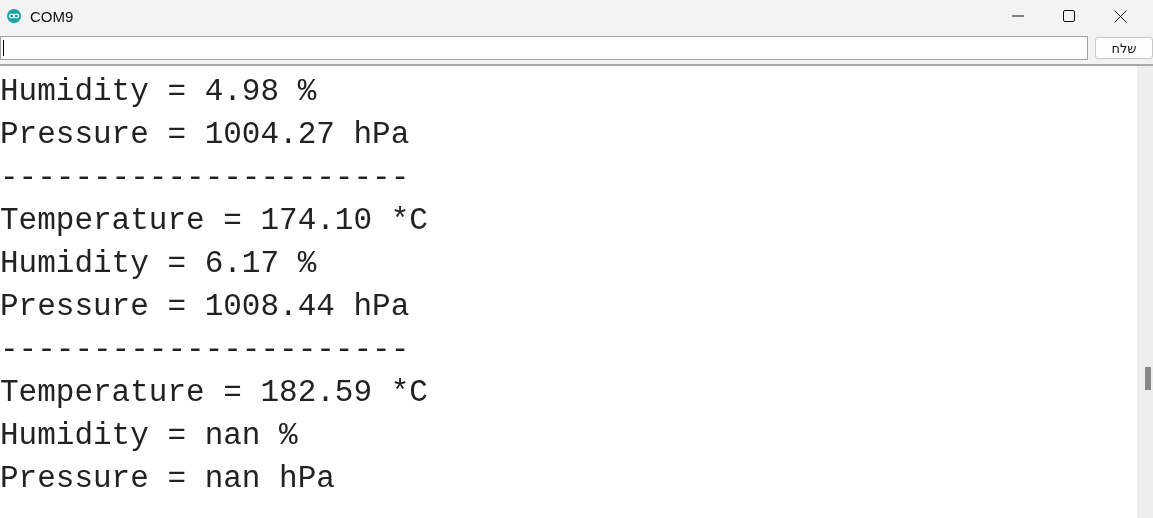  I want to click on scrollbar, so click(1145, 292).